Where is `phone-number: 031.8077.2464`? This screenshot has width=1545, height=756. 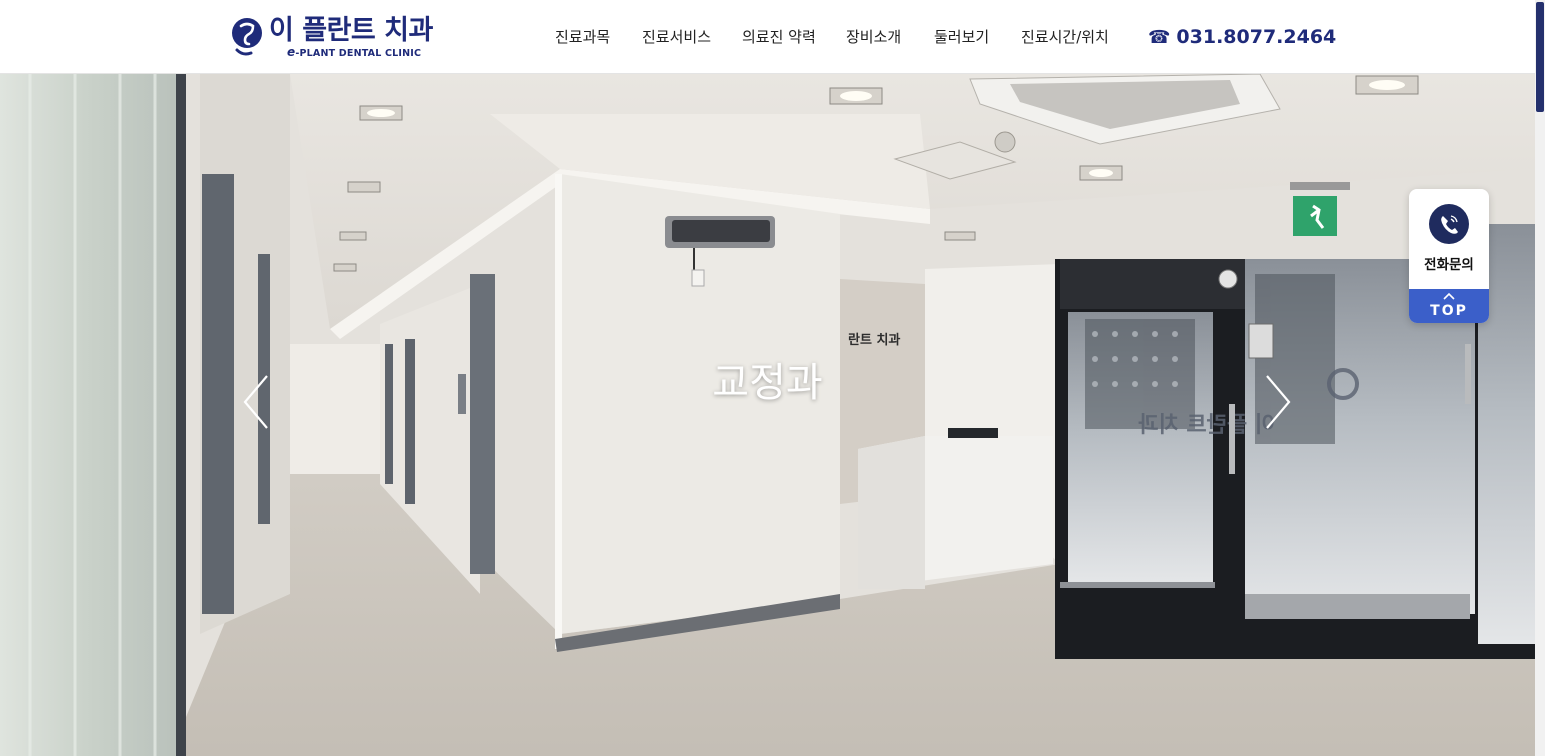
phone-number: 031.8077.2464 is located at coordinates (1256, 37).